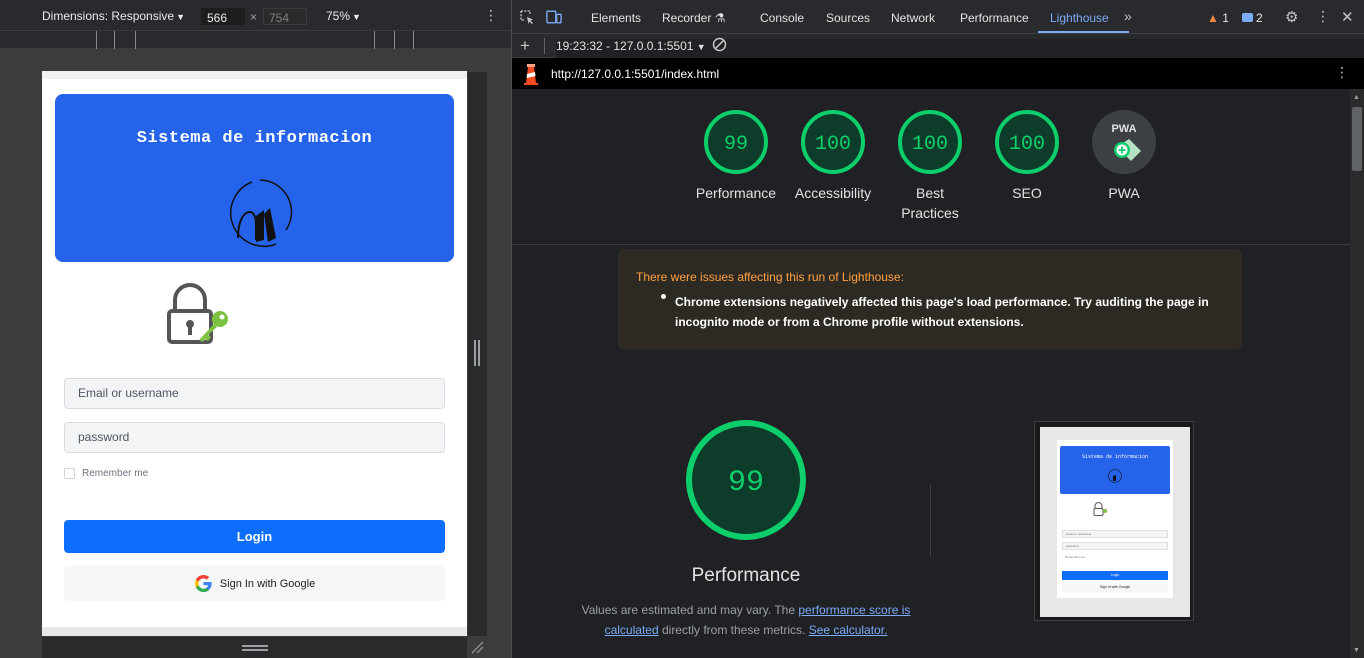  Describe the element at coordinates (477, 354) in the screenshot. I see `width-resize-handle` at that location.